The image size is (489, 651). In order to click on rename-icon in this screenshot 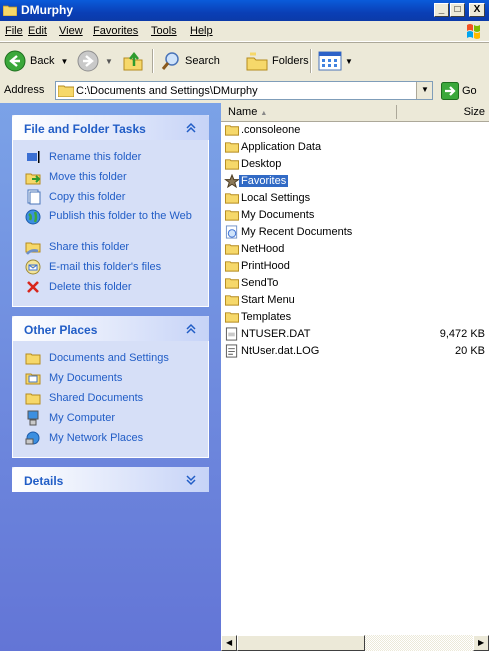, I will do `click(33, 157)`.